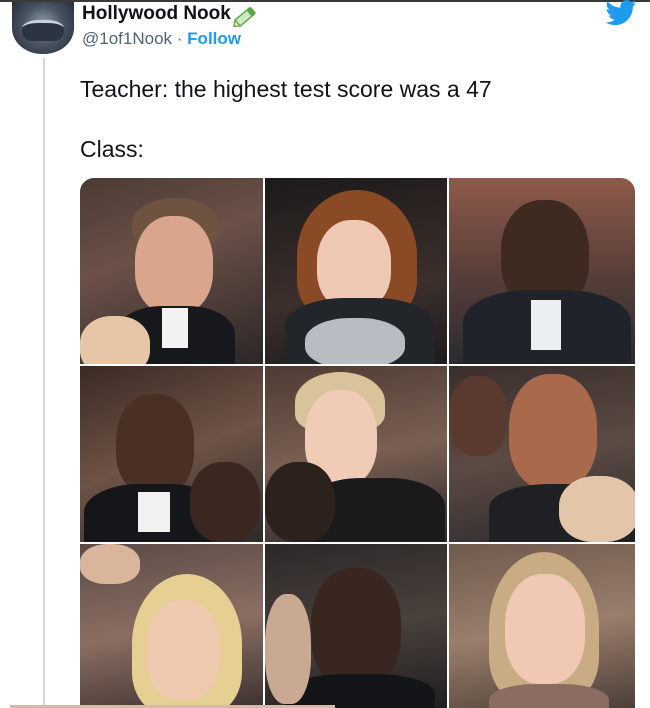 The width and height of the screenshot is (650, 708). I want to click on display-name: Hollywood Nook, so click(156, 14).